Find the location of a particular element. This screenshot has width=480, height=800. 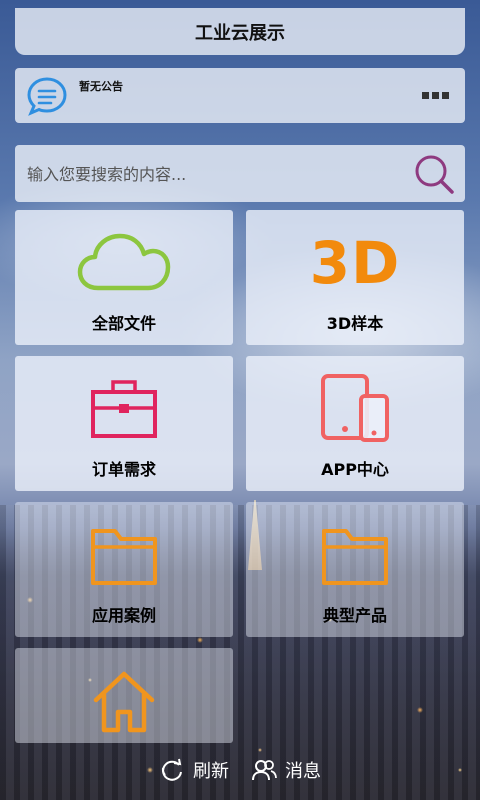

page-title: 工业云展示 is located at coordinates (240, 33).